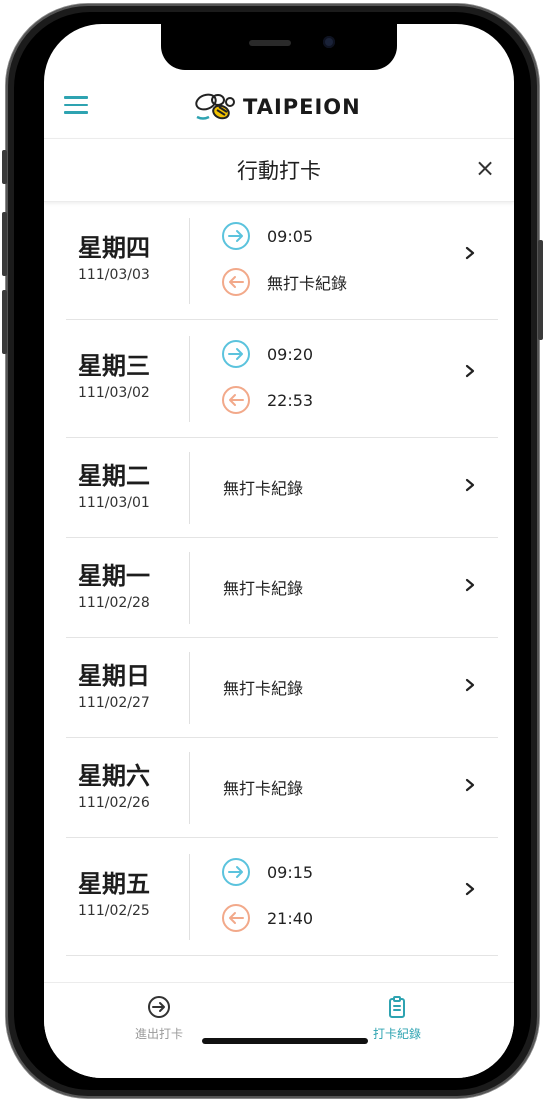  Describe the element at coordinates (114, 275) in the screenshot. I see `day-date: 111/03/03` at that location.